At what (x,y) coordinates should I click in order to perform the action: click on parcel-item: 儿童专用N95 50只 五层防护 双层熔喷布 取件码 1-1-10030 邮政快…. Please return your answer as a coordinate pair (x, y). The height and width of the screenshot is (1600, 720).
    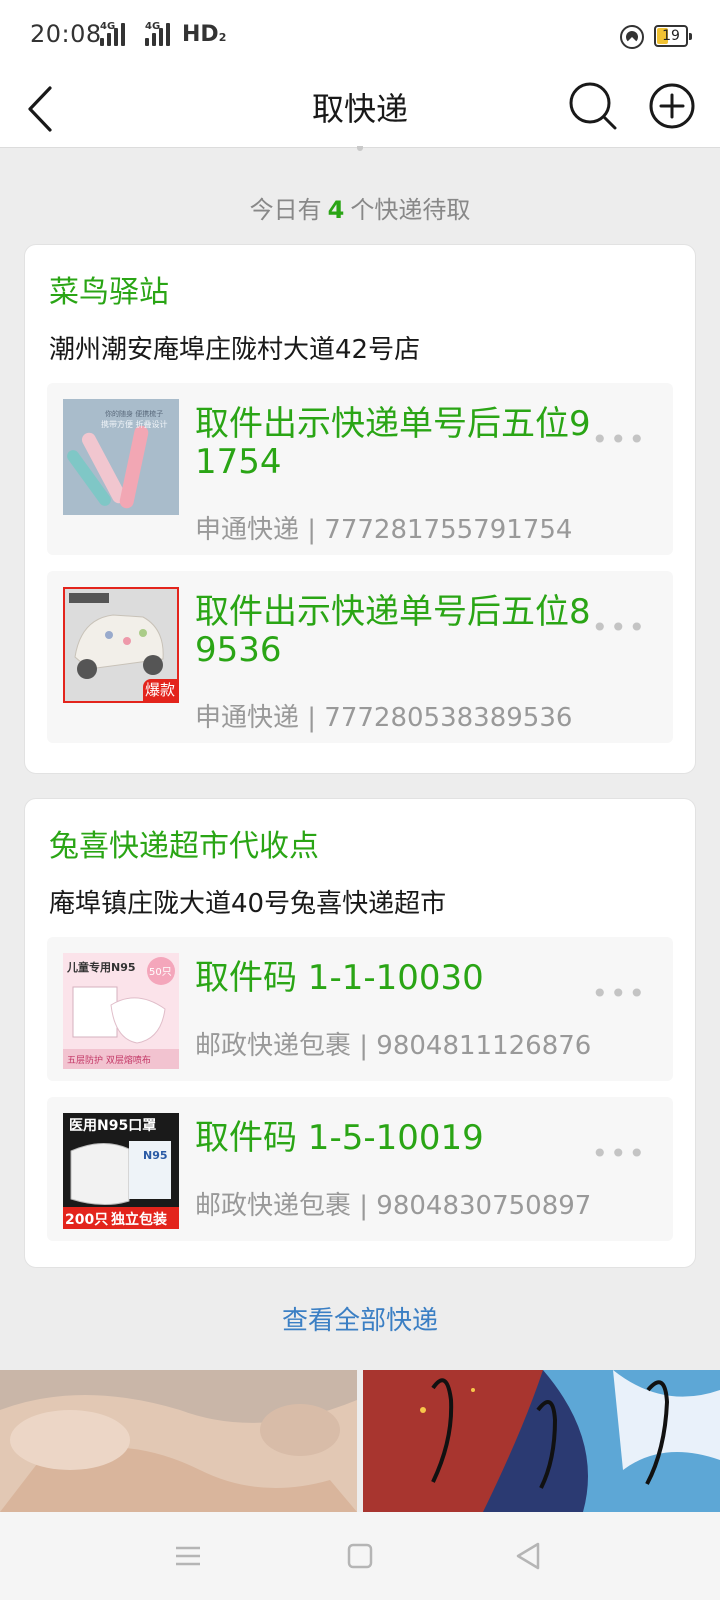
    Looking at the image, I should click on (360, 1009).